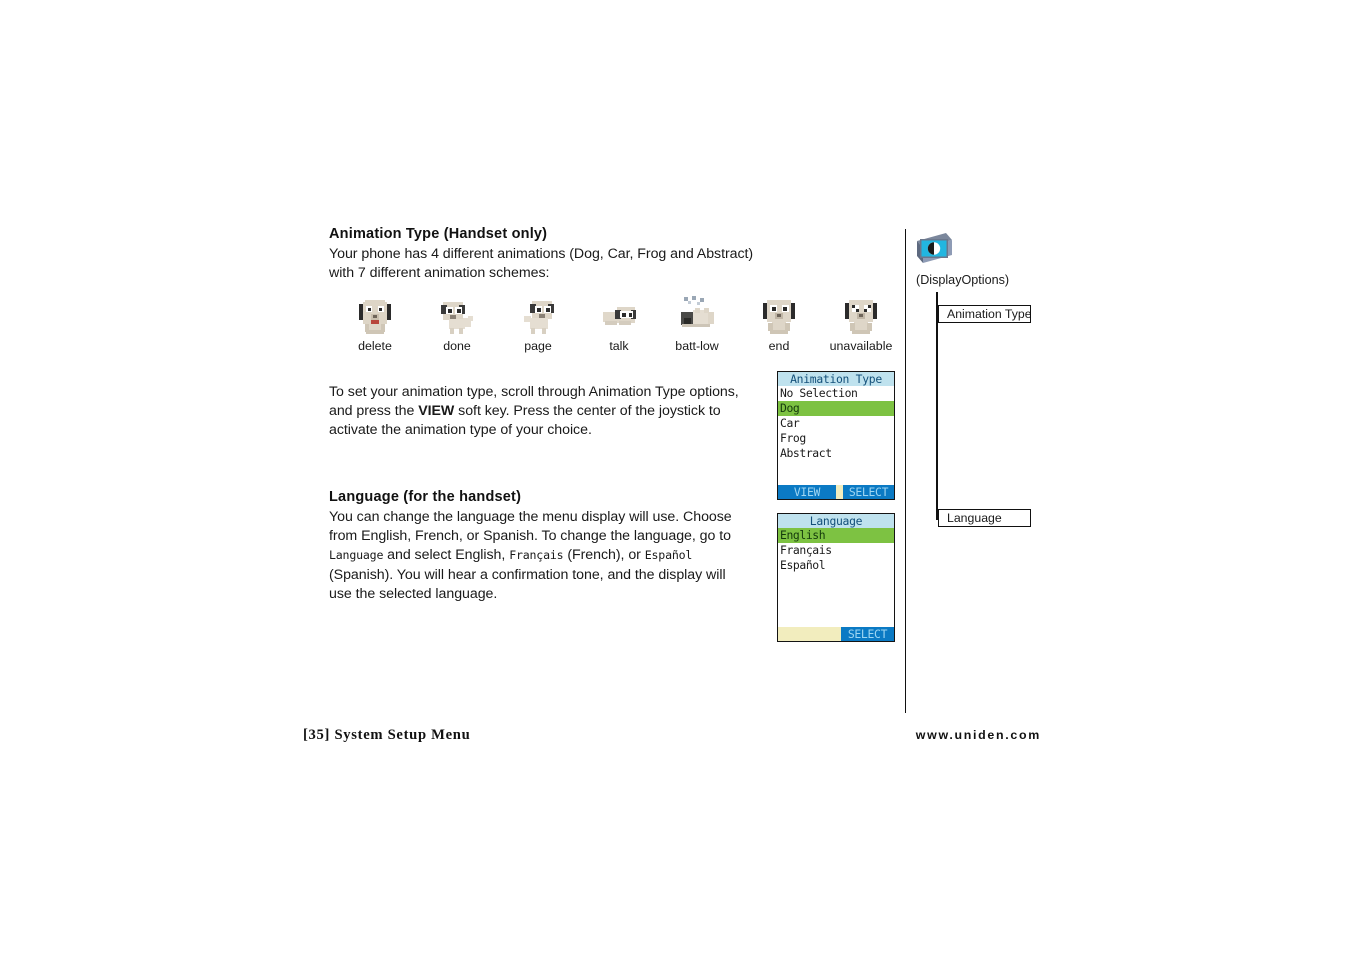 The height and width of the screenshot is (954, 1351). Describe the element at coordinates (457, 346) in the screenshot. I see `sprite-label: done` at that location.